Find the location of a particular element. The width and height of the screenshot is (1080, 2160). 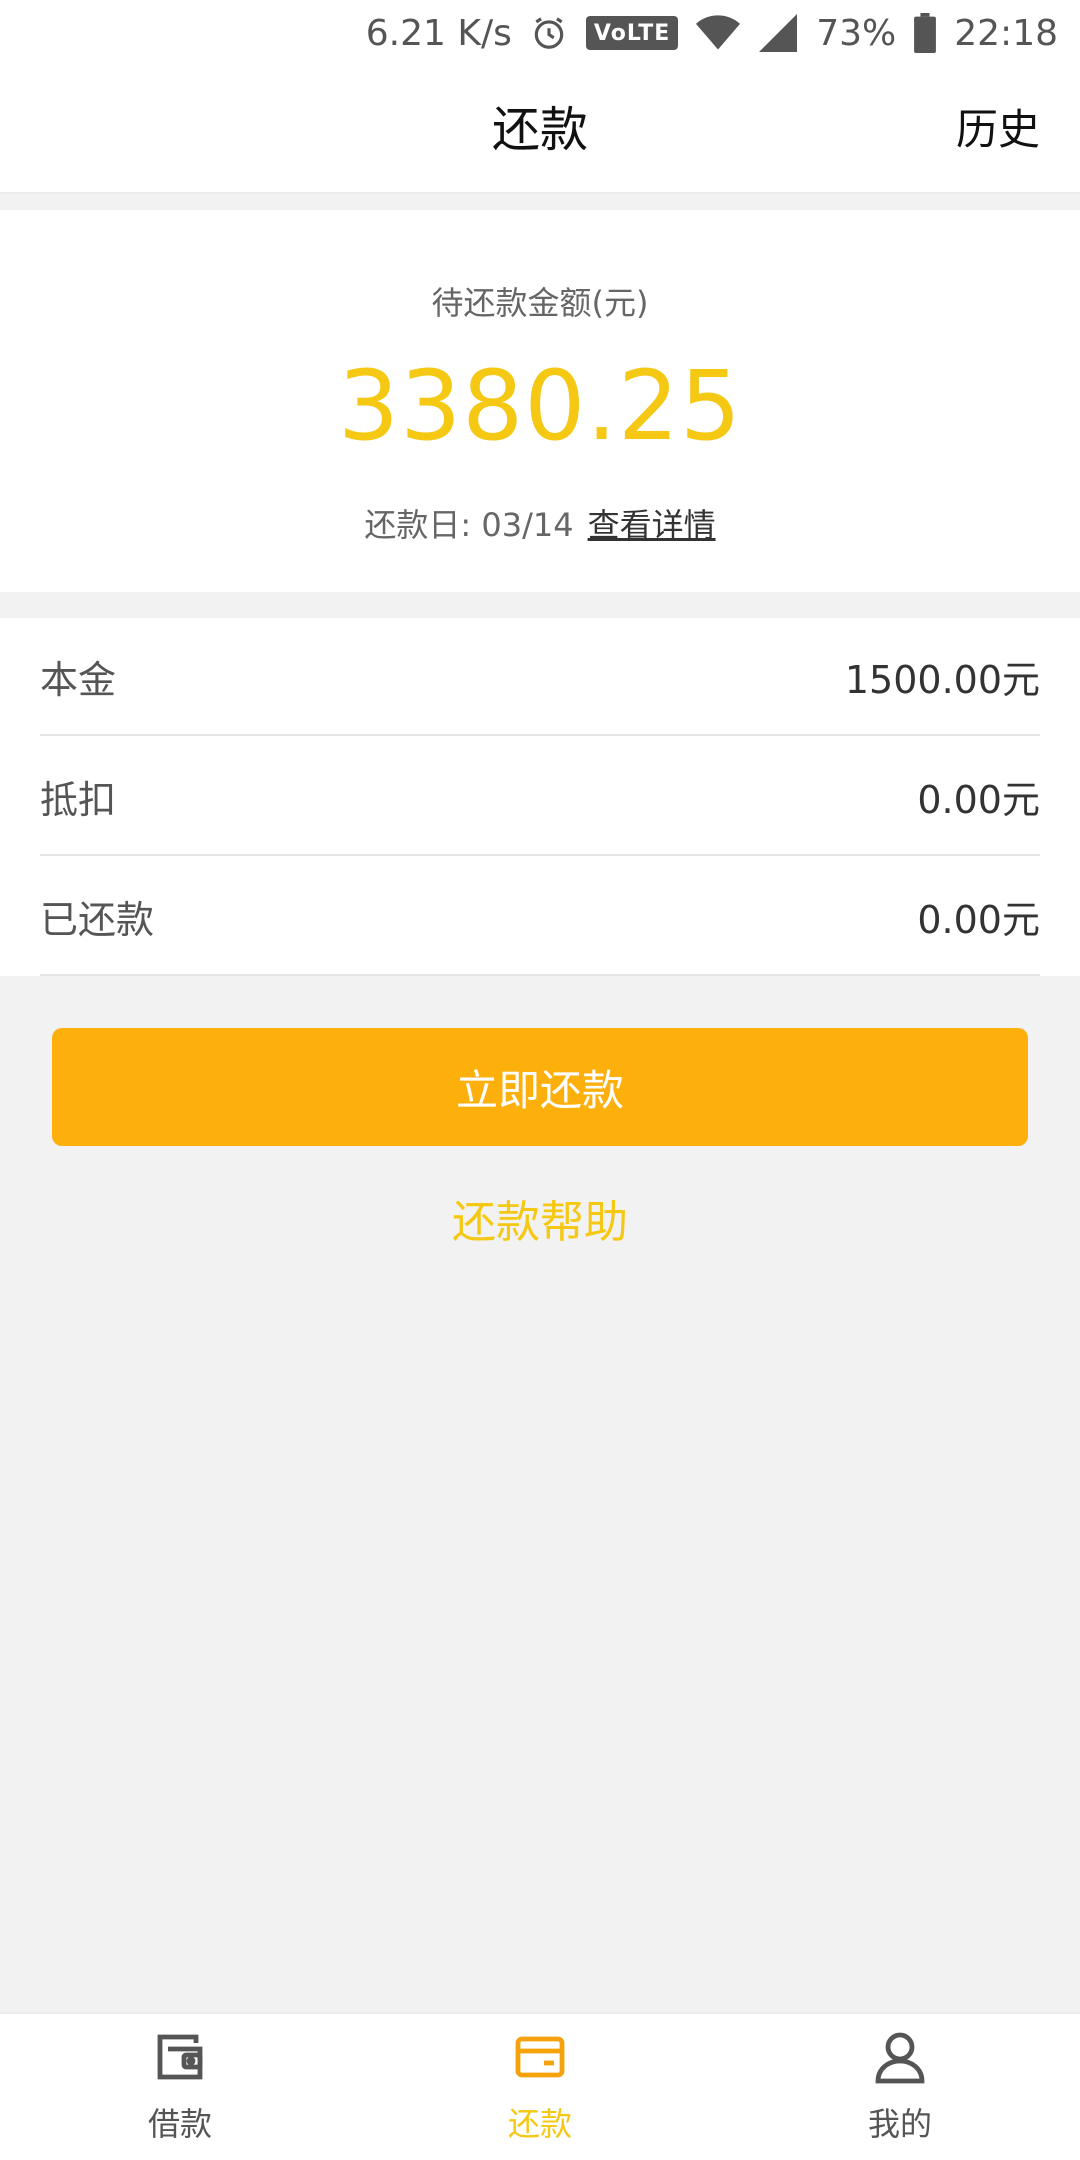

nav-item-repay: 还款 is located at coordinates (540, 2087).